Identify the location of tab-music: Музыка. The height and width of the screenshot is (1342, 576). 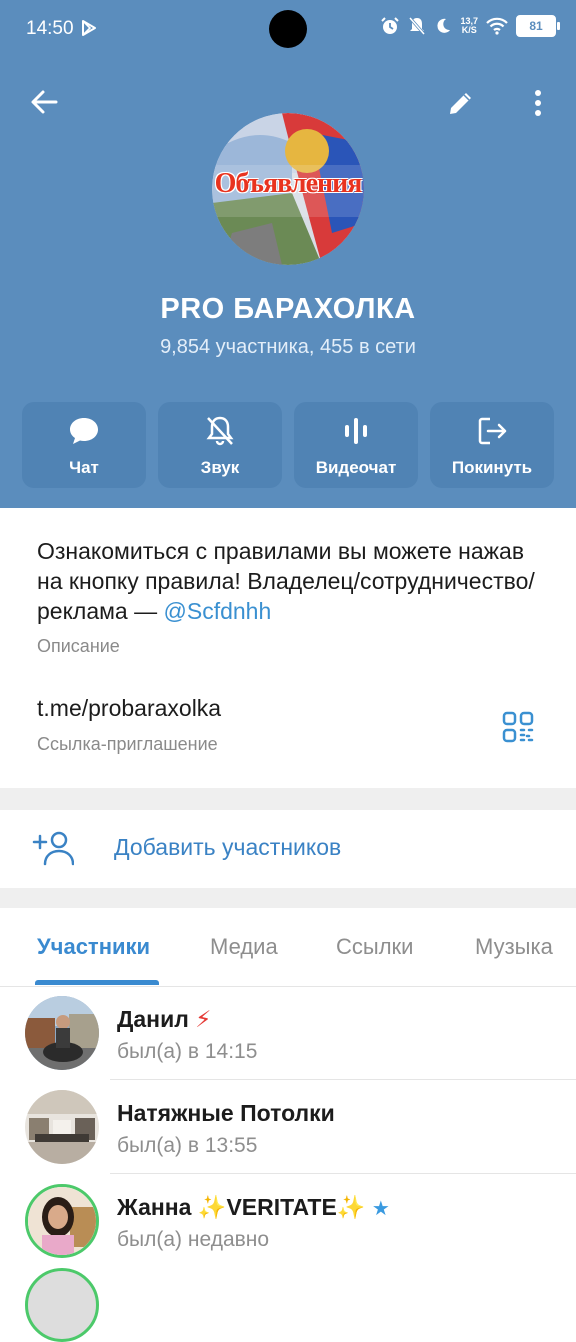
(514, 947).